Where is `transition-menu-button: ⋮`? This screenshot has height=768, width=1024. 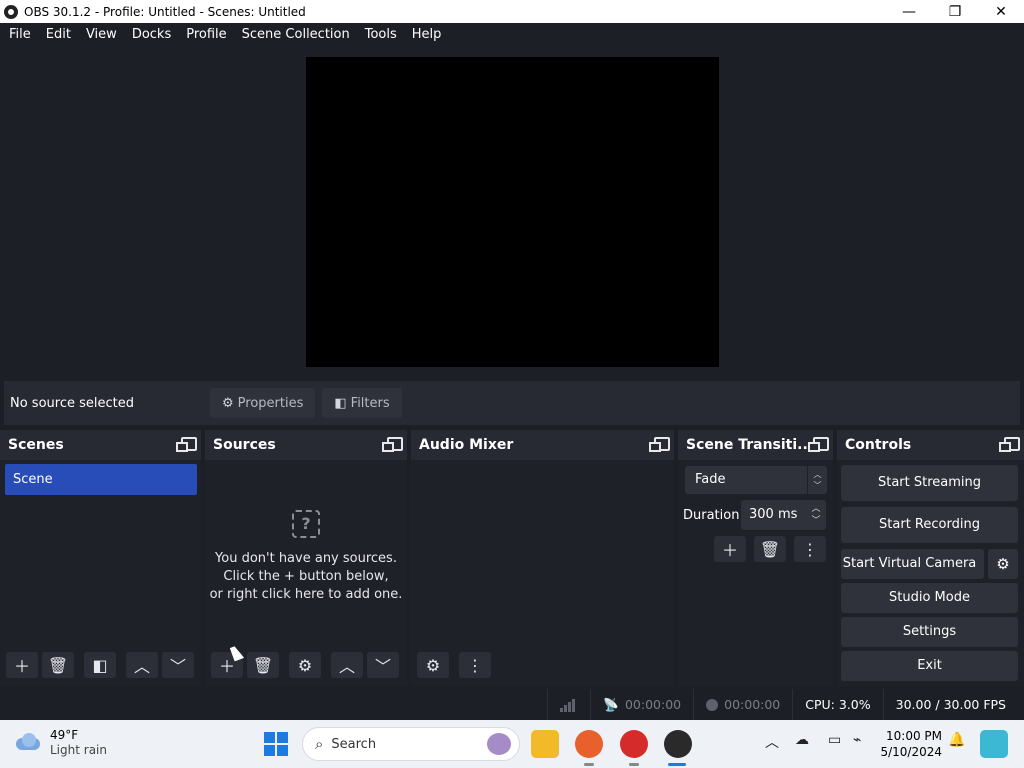
transition-menu-button: ⋮ is located at coordinates (810, 549).